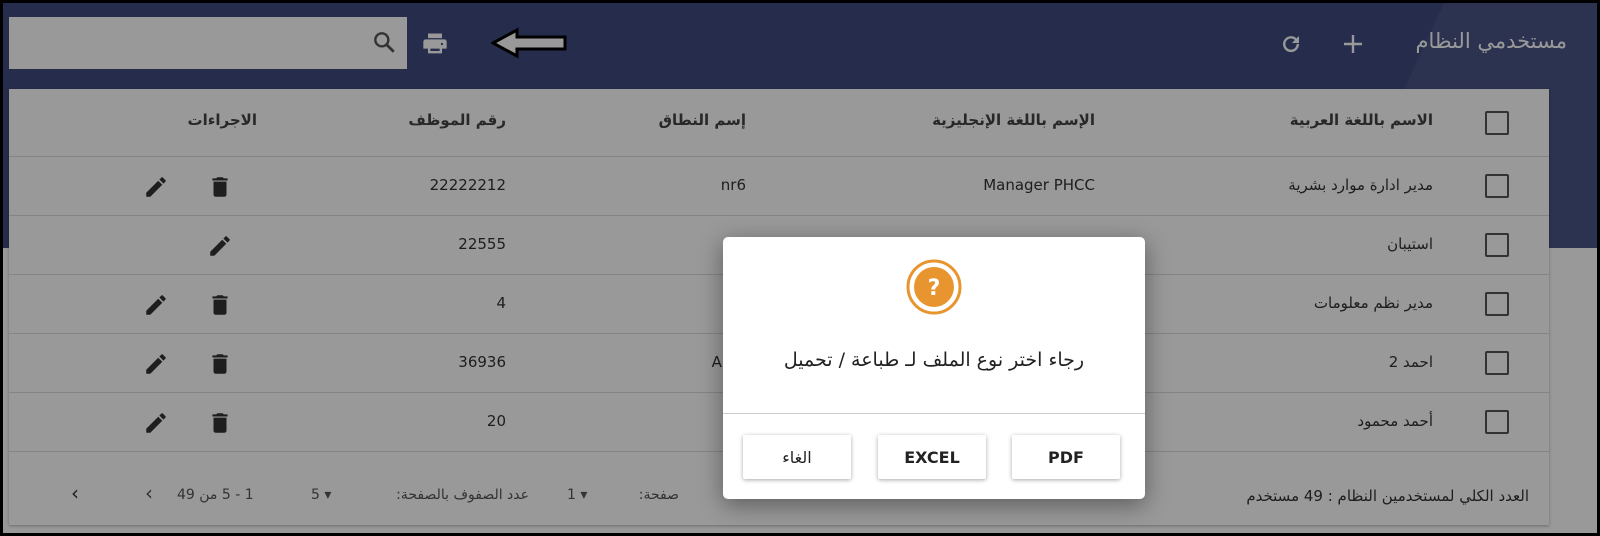 This screenshot has width=1600, height=536. I want to click on pdf-button: PDF, so click(1066, 457).